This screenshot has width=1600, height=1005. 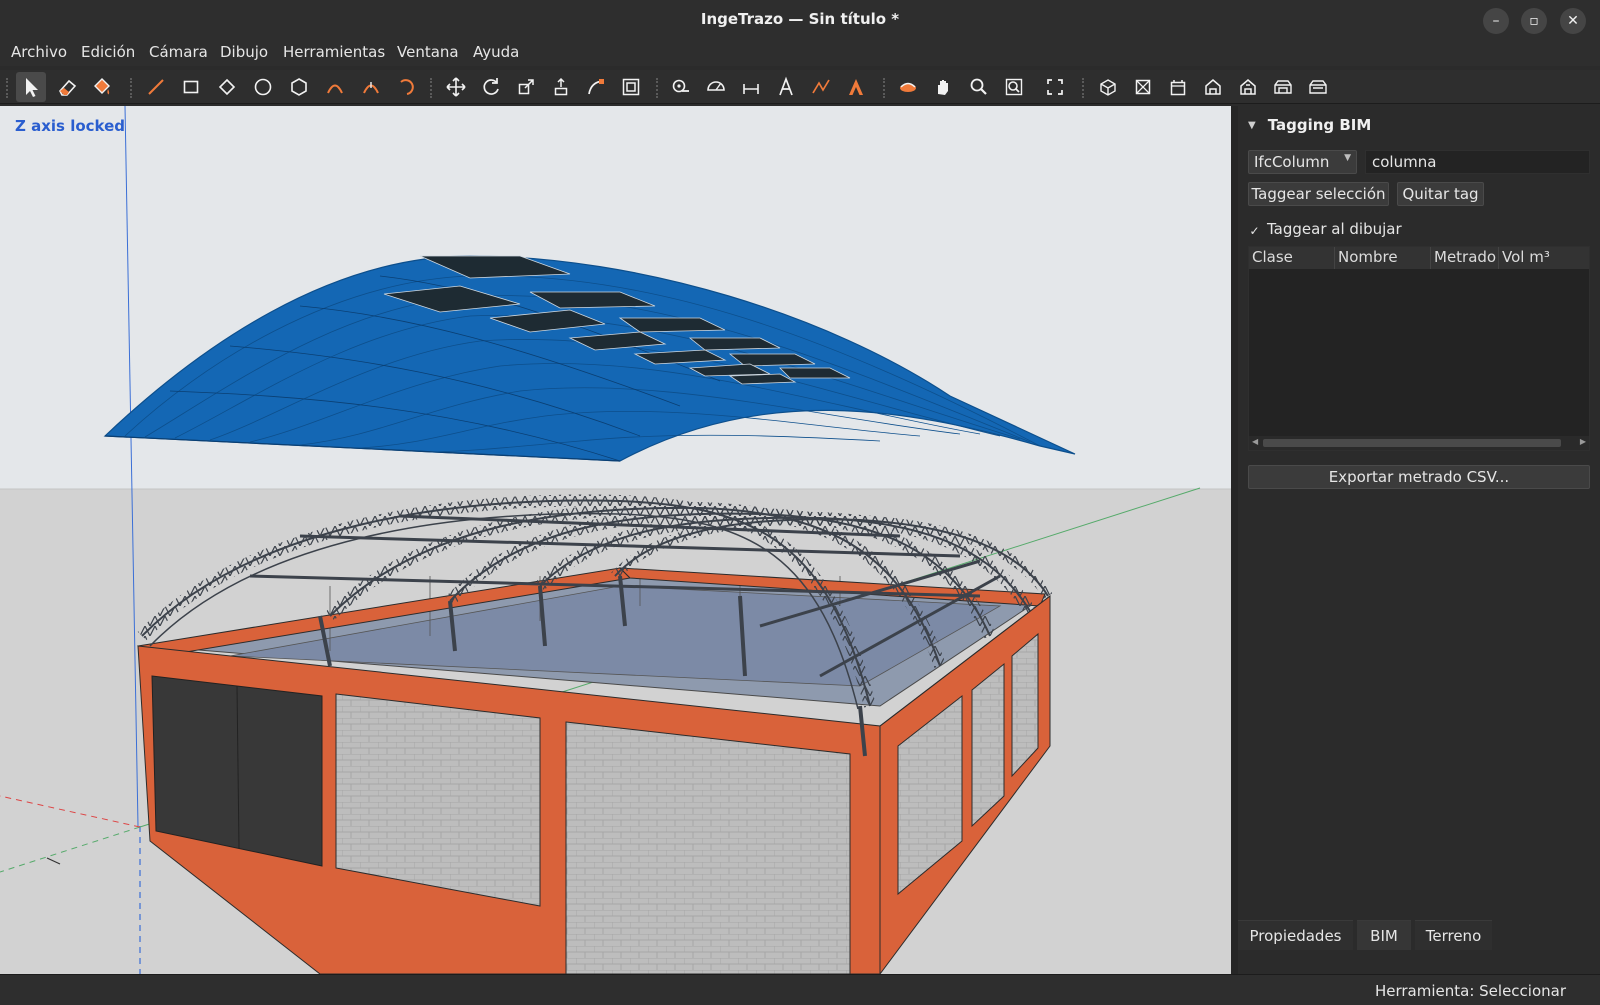 What do you see at coordinates (244, 52) in the screenshot?
I see `menu-dibujo: Dibujo` at bounding box center [244, 52].